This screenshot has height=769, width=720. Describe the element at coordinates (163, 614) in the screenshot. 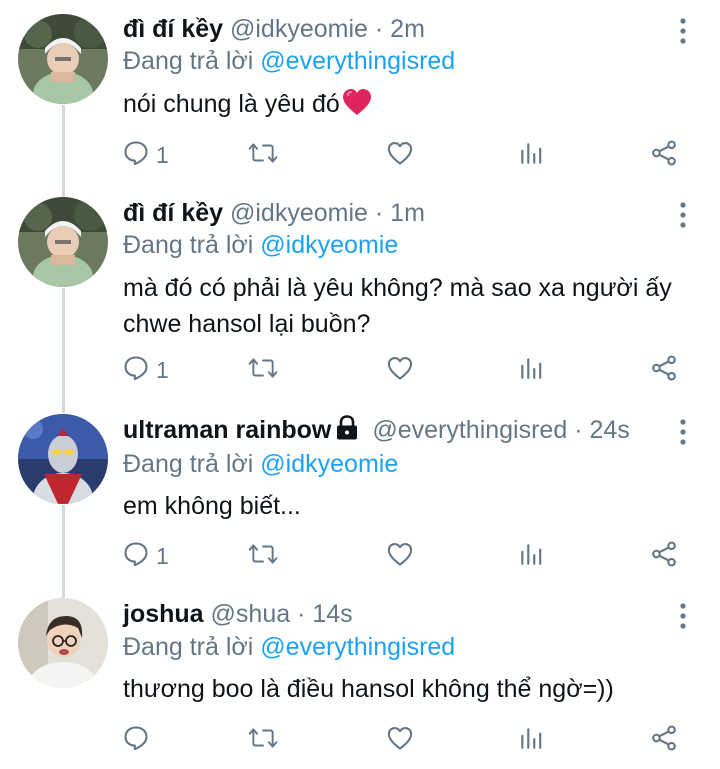

I see `display-name: joshua` at that location.